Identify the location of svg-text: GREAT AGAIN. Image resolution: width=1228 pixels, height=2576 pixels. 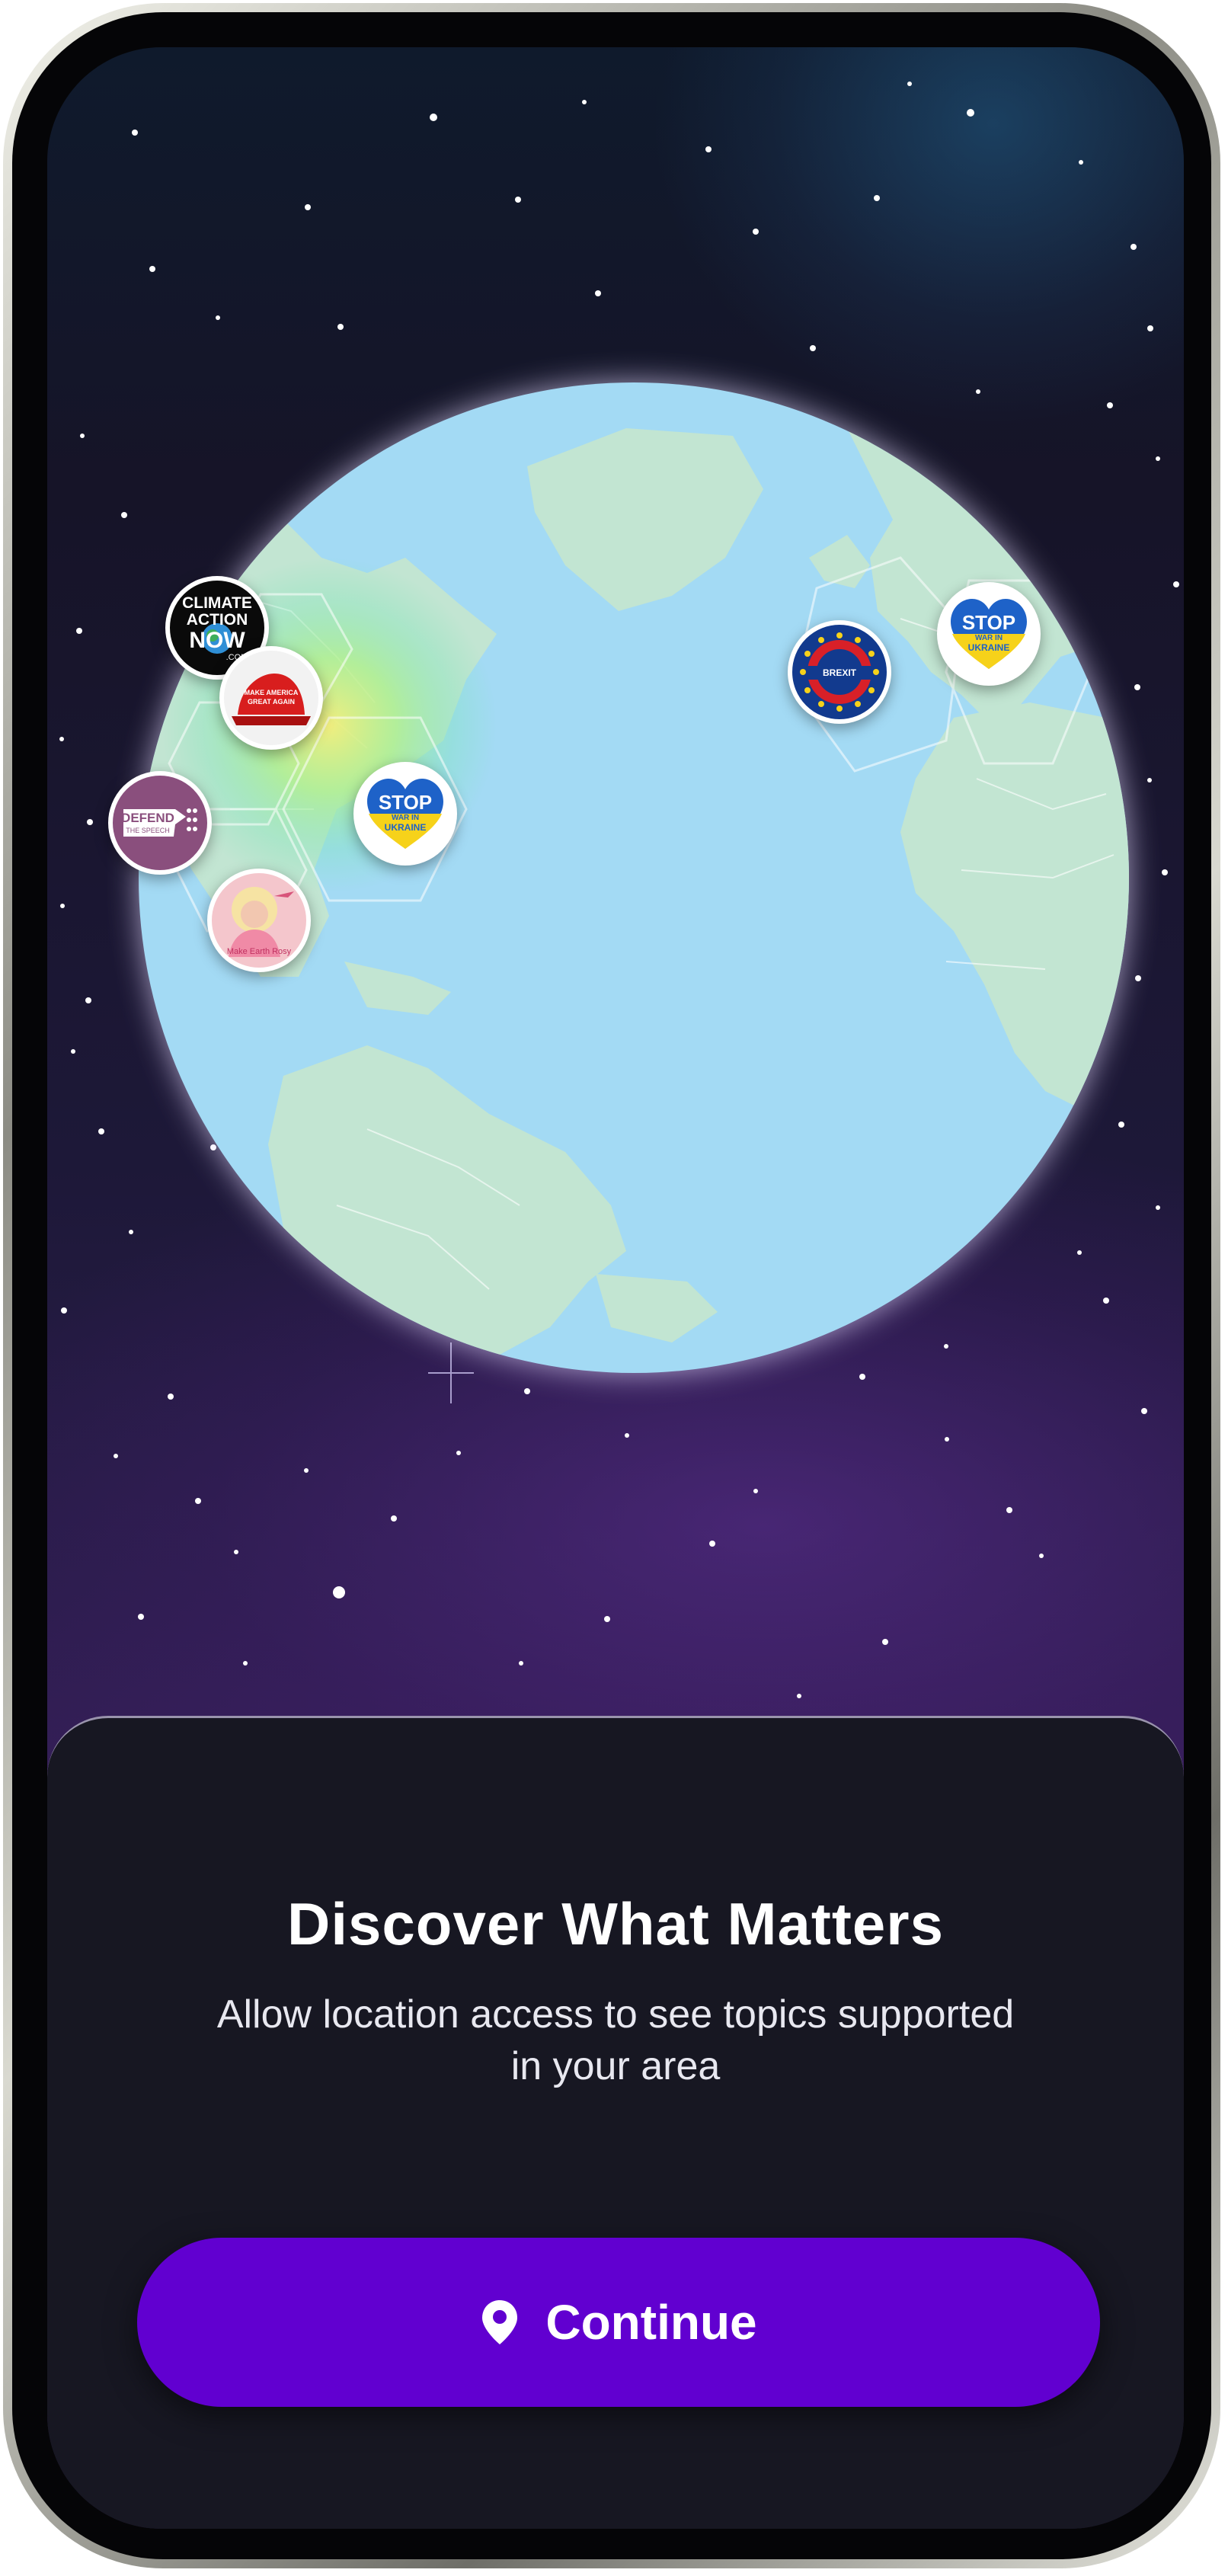
(271, 702).